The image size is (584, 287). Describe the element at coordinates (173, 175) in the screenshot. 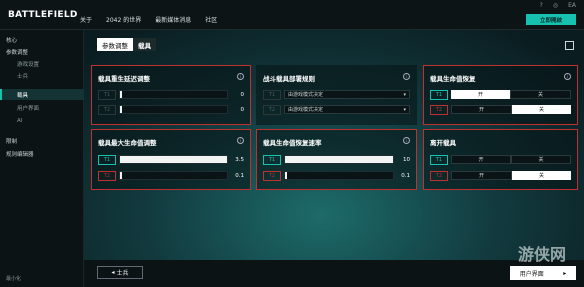

I see `maxhp-slider-t2` at that location.